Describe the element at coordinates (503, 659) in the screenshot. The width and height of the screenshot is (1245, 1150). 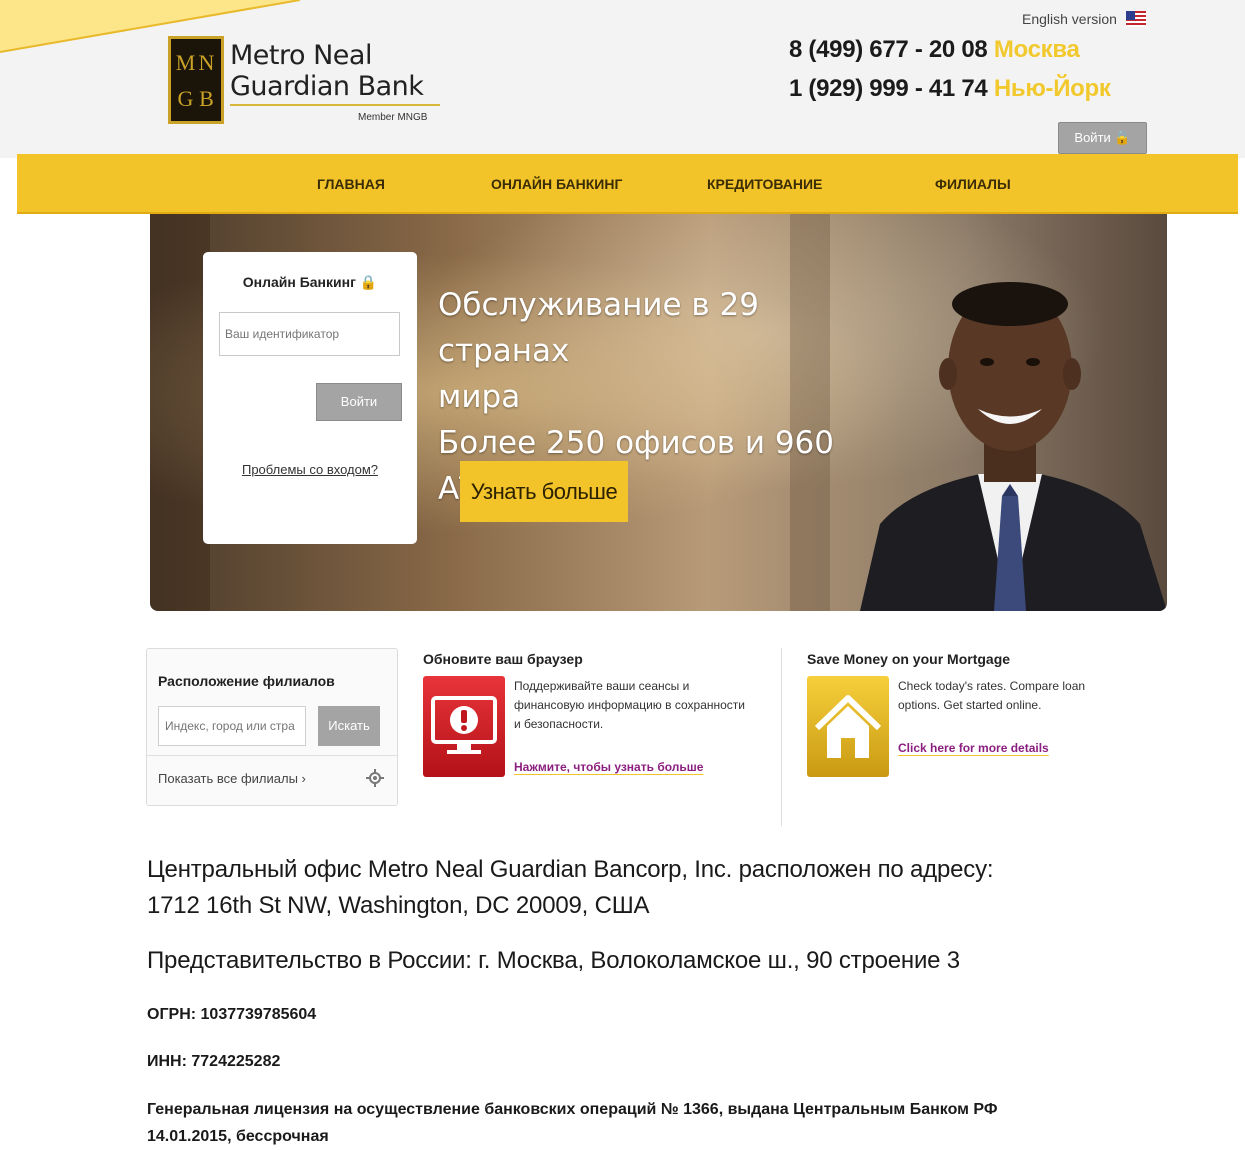
I see `browser-widget-title: Обновите ваш браузер` at that location.